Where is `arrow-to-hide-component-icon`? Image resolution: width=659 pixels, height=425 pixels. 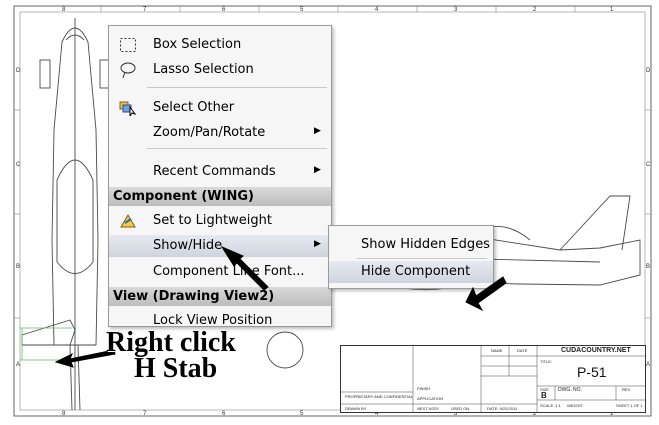
arrow-to-hide-component-icon is located at coordinates (486, 294).